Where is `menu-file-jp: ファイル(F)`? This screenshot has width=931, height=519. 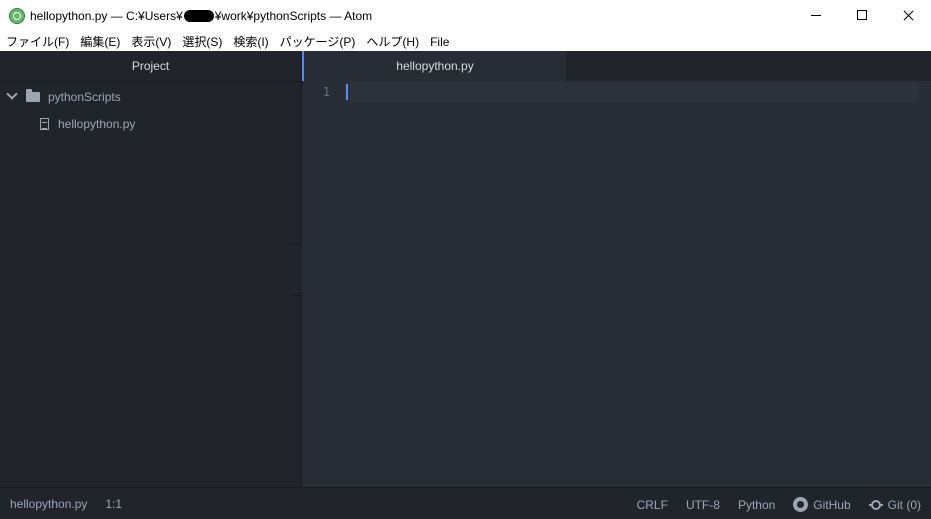
menu-file-jp: ファイル(F) is located at coordinates (37, 41).